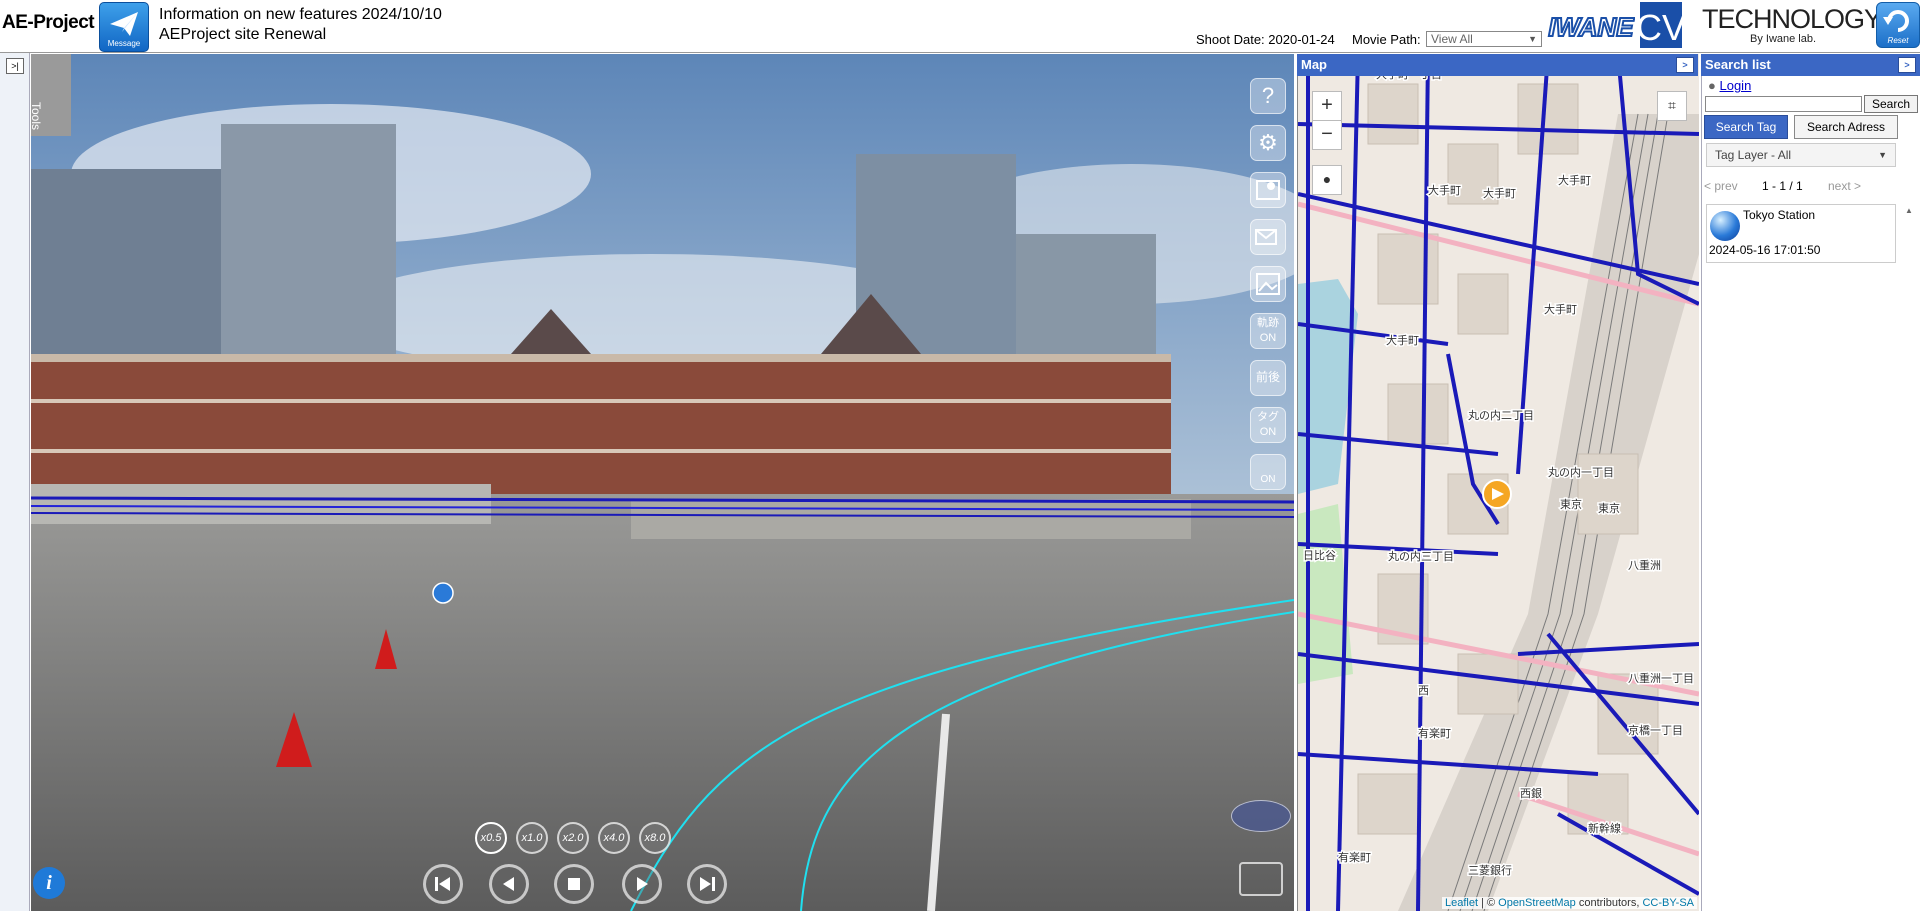 The height and width of the screenshot is (911, 1920). Describe the element at coordinates (443, 884) in the screenshot. I see `step-back-icon` at that location.